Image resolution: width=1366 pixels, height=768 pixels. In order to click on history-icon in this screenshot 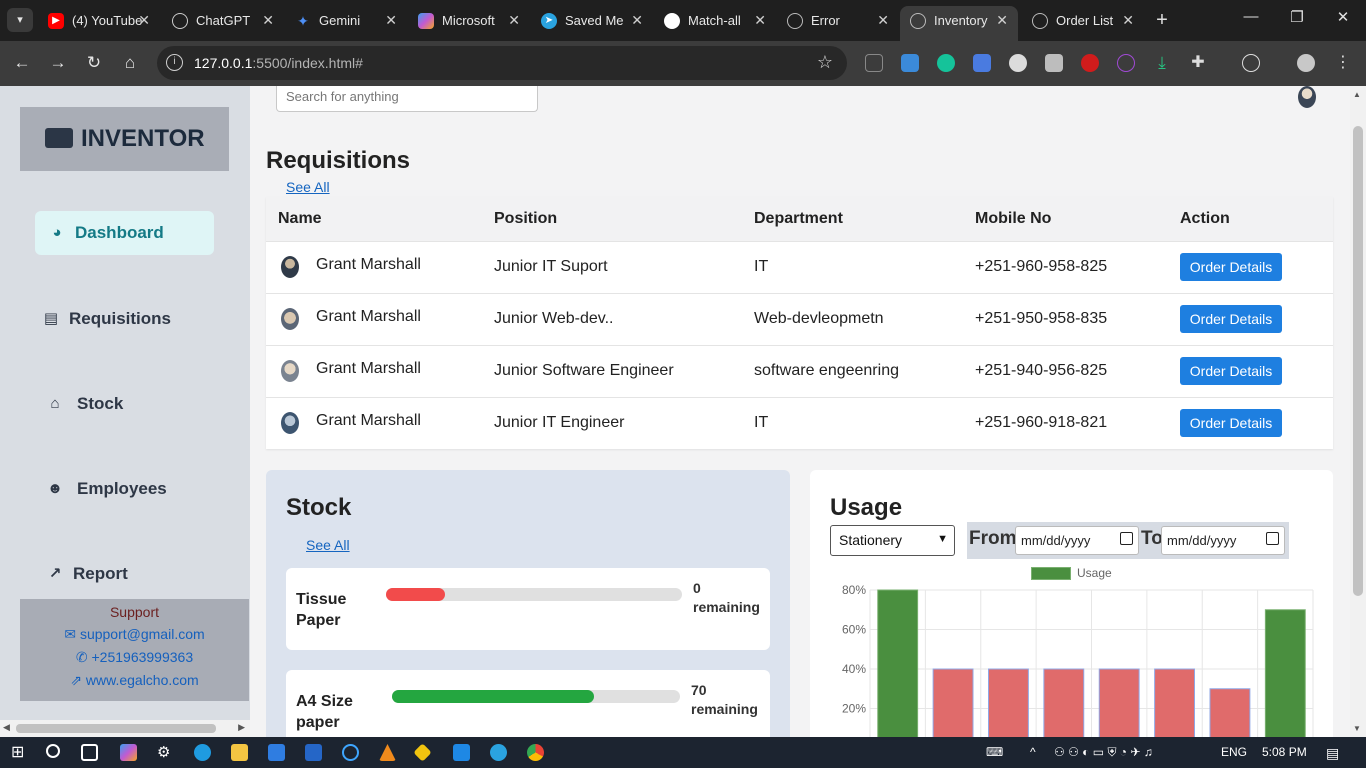, I will do `click(1251, 63)`.